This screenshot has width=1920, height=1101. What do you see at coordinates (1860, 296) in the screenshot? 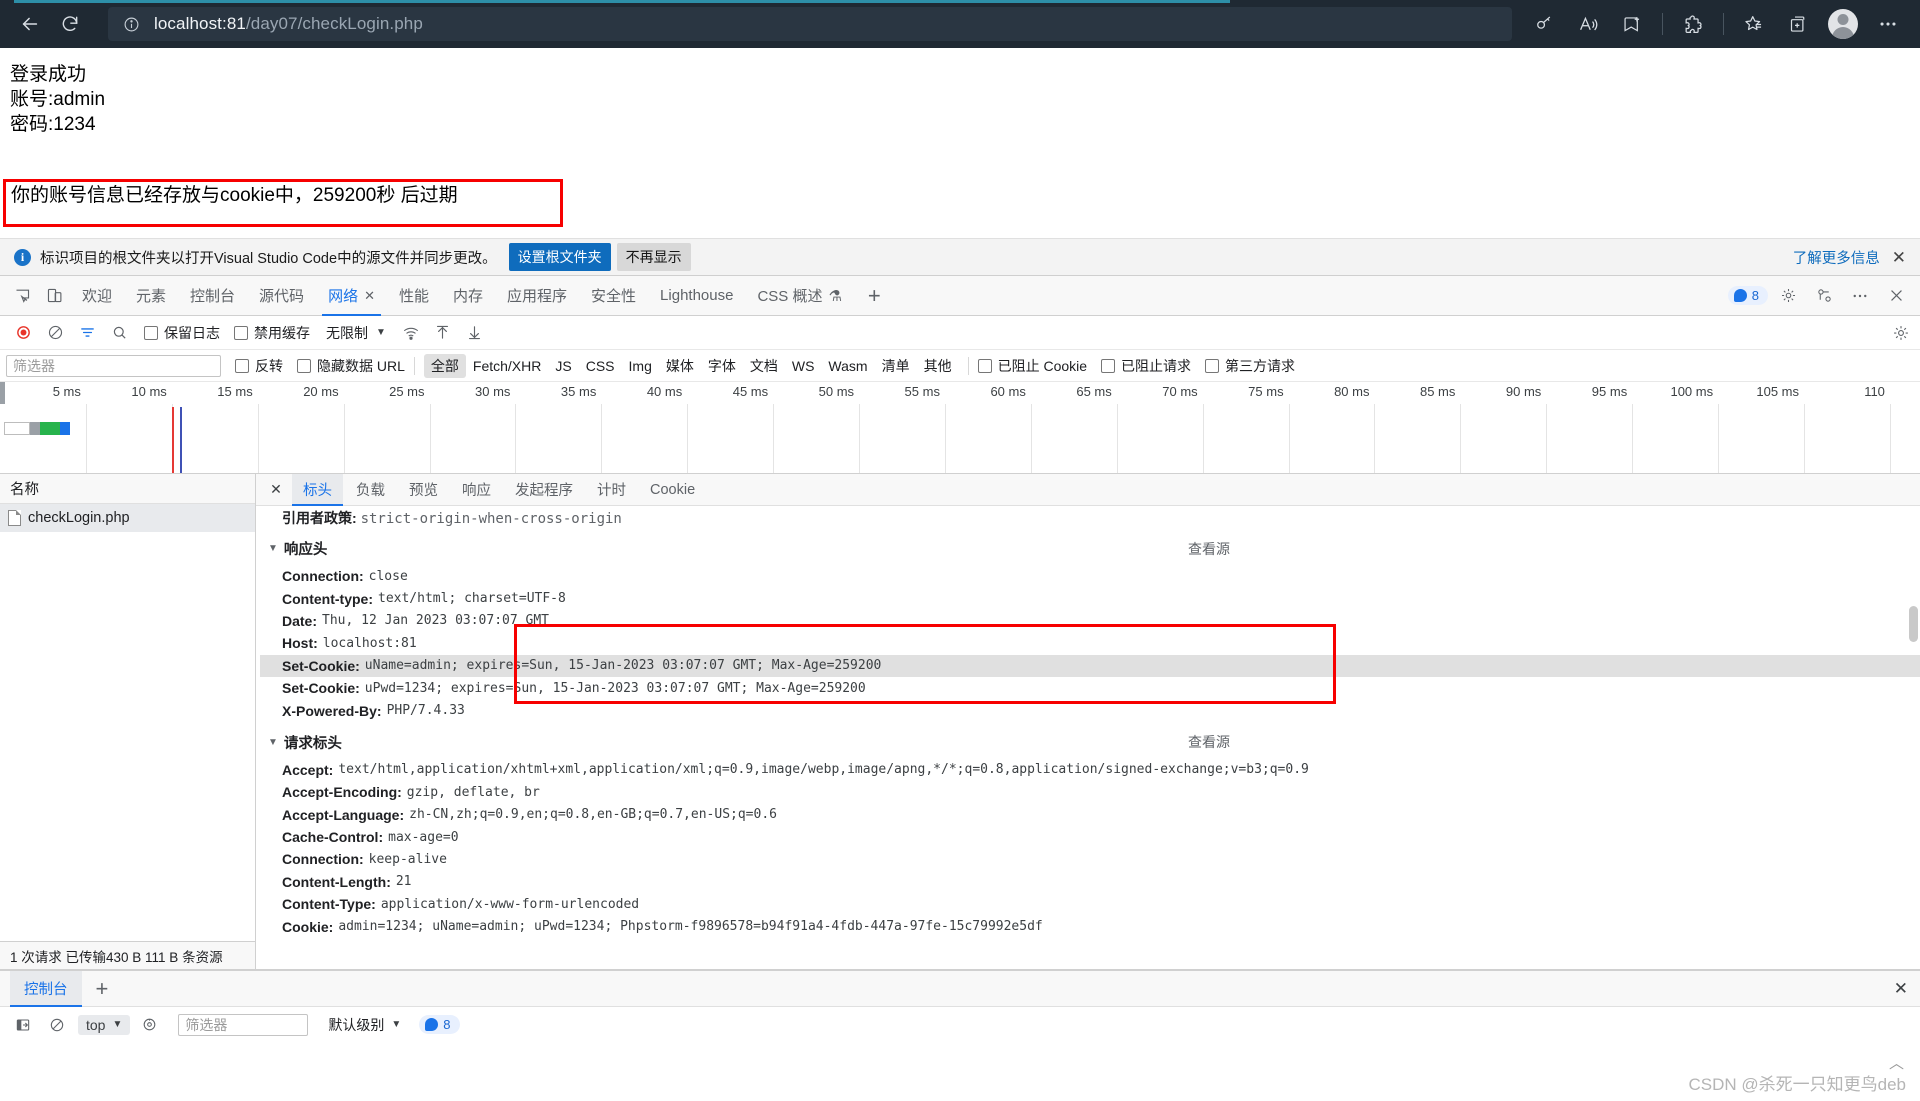
I see `more-options-icon` at bounding box center [1860, 296].